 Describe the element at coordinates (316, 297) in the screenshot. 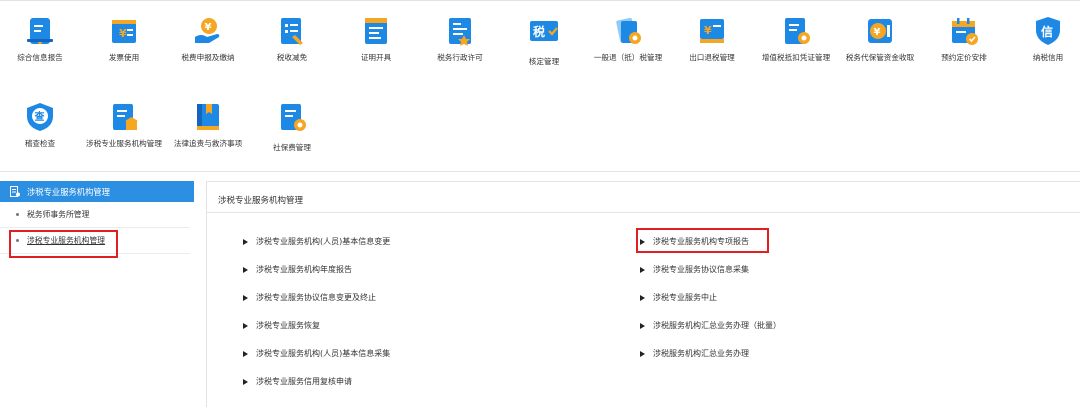

I see `link-label: 涉税专业服务协议信息变更及终止` at that location.